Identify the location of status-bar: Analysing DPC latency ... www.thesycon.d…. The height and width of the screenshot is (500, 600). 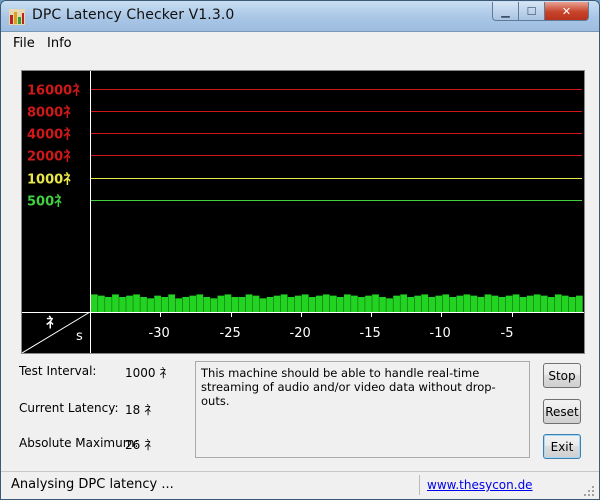
(300, 485).